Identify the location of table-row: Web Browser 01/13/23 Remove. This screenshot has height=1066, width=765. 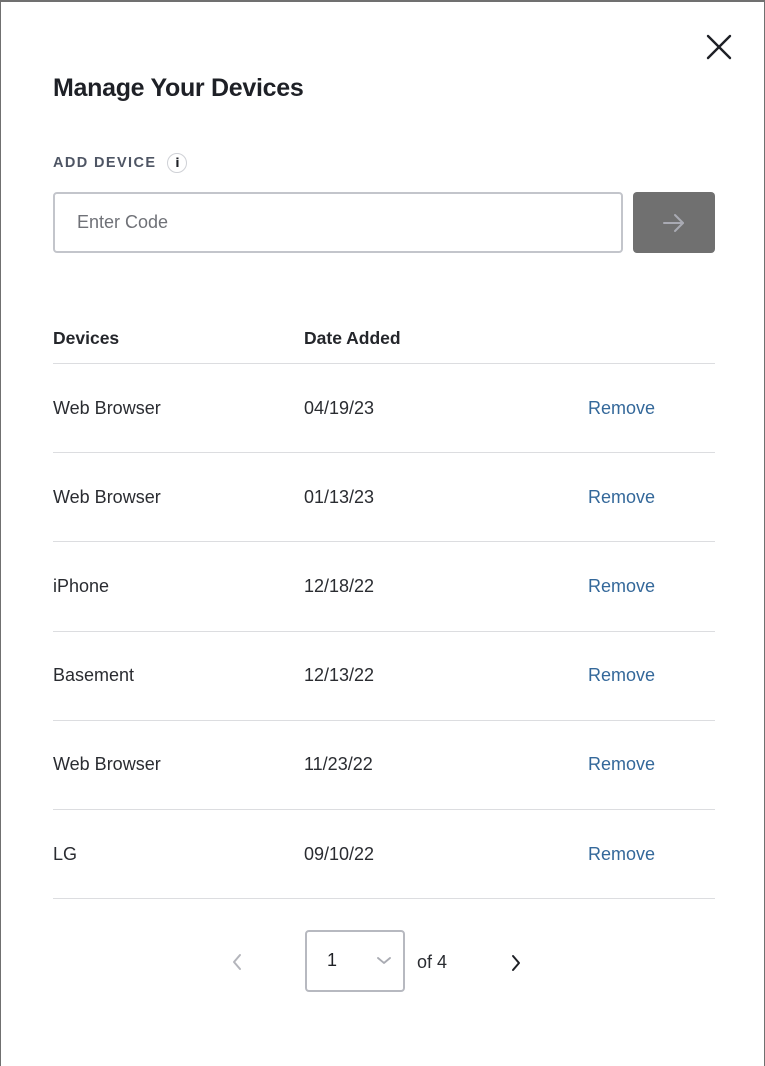
(384, 498).